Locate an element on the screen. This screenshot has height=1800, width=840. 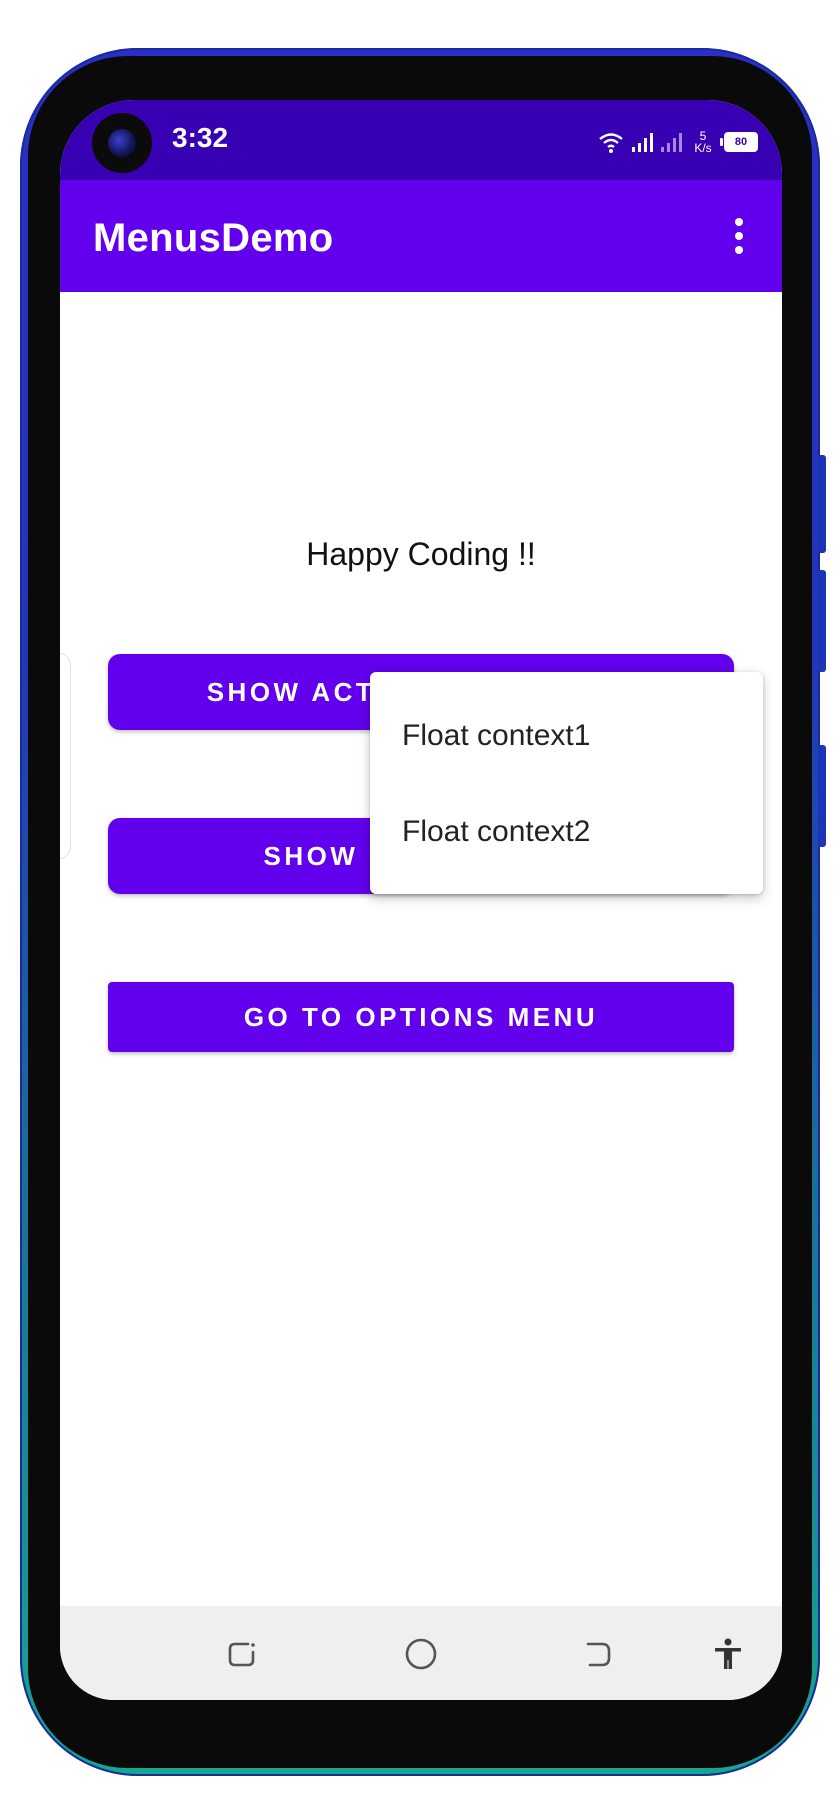
power-button is located at coordinates (822, 796).